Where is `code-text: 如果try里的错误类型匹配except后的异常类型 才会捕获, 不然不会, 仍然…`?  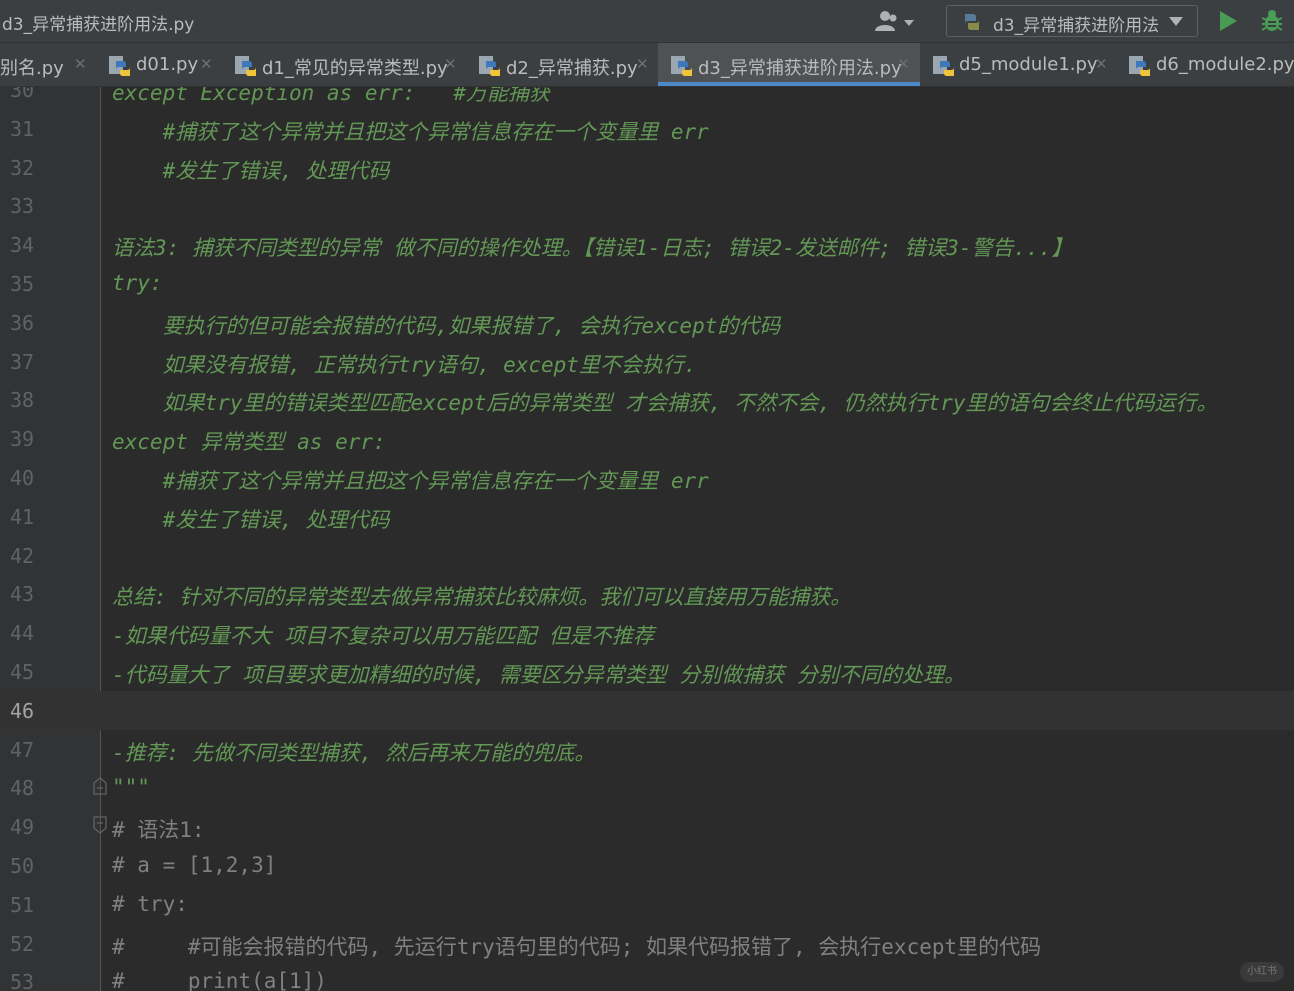
code-text: 如果try里的错误类型匹配except后的异常类型 才会捕获, 不然不会, 仍然… is located at coordinates (665, 403).